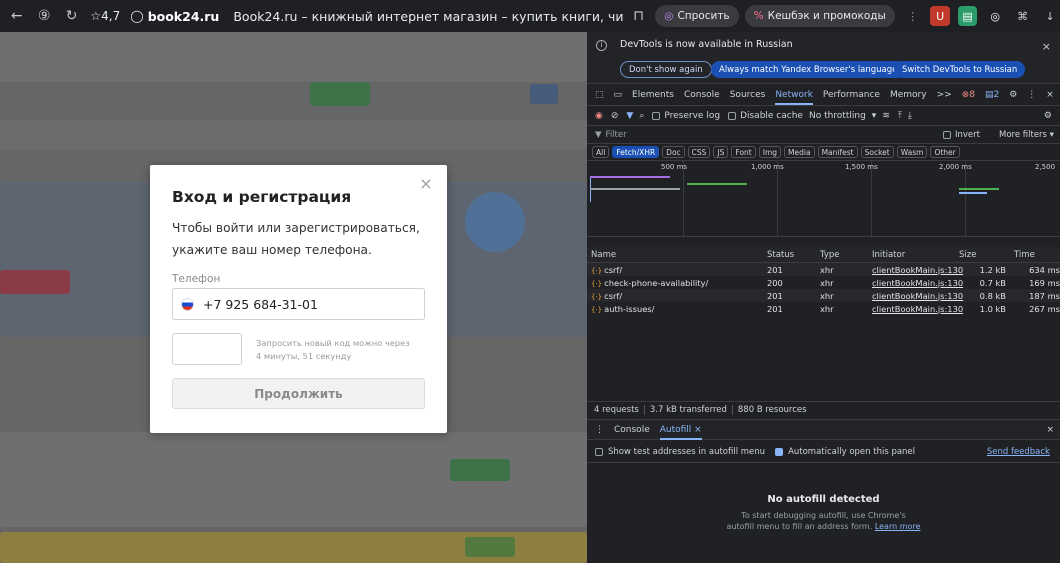 The width and height of the screenshot is (1060, 563). What do you see at coordinates (616, 135) in the screenshot?
I see `filter-input: Filter` at bounding box center [616, 135].